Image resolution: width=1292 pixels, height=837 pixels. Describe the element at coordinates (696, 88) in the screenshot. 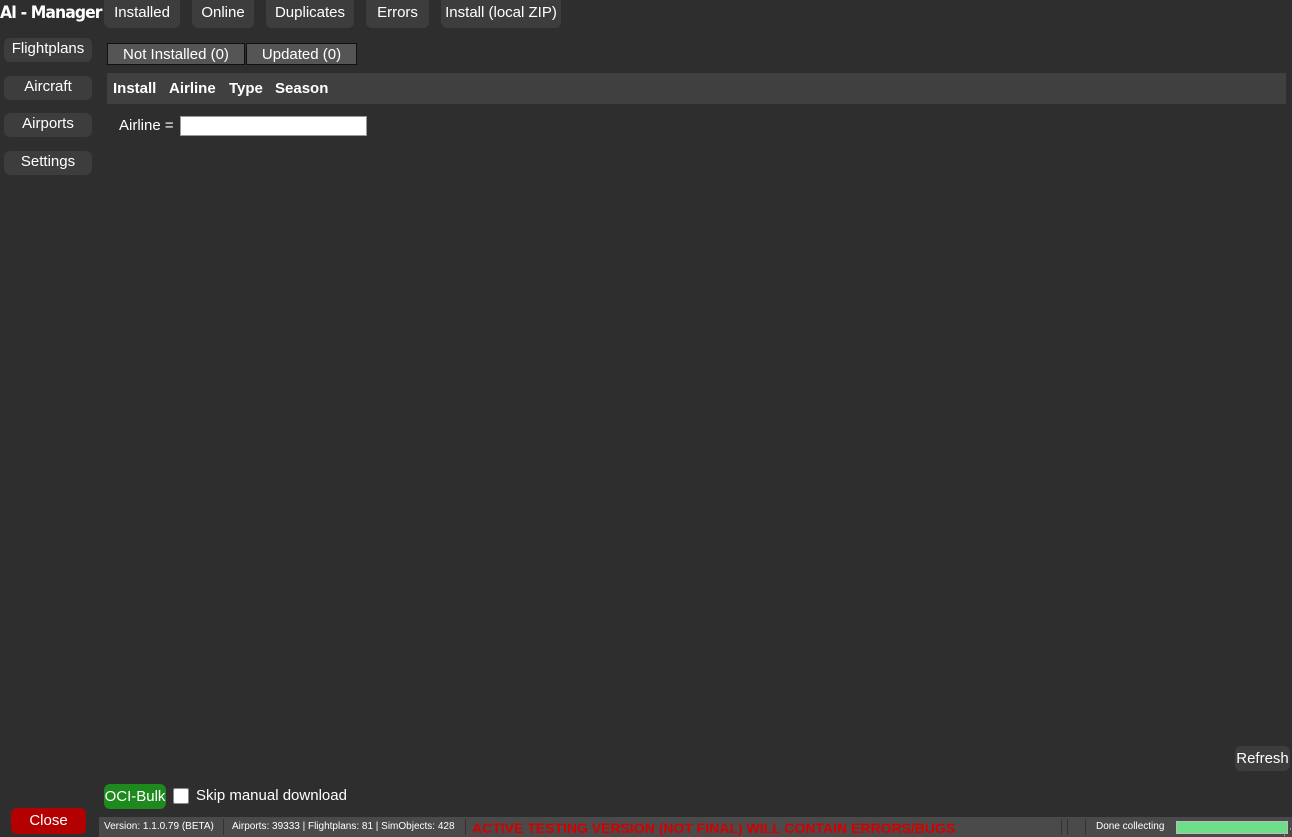

I see `table-header: Install Airline Type Season` at that location.